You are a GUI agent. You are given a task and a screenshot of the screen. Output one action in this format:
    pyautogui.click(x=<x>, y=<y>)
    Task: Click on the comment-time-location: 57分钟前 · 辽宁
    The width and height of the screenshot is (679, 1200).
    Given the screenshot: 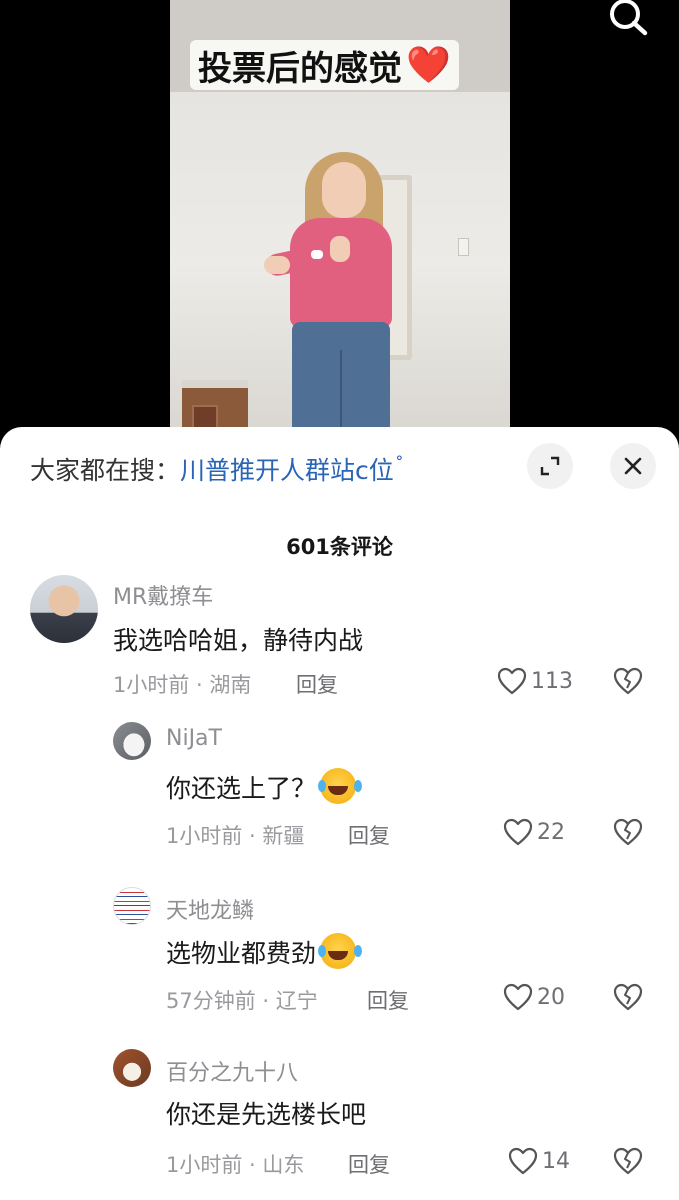 What is the action you would take?
    pyautogui.click(x=242, y=1001)
    